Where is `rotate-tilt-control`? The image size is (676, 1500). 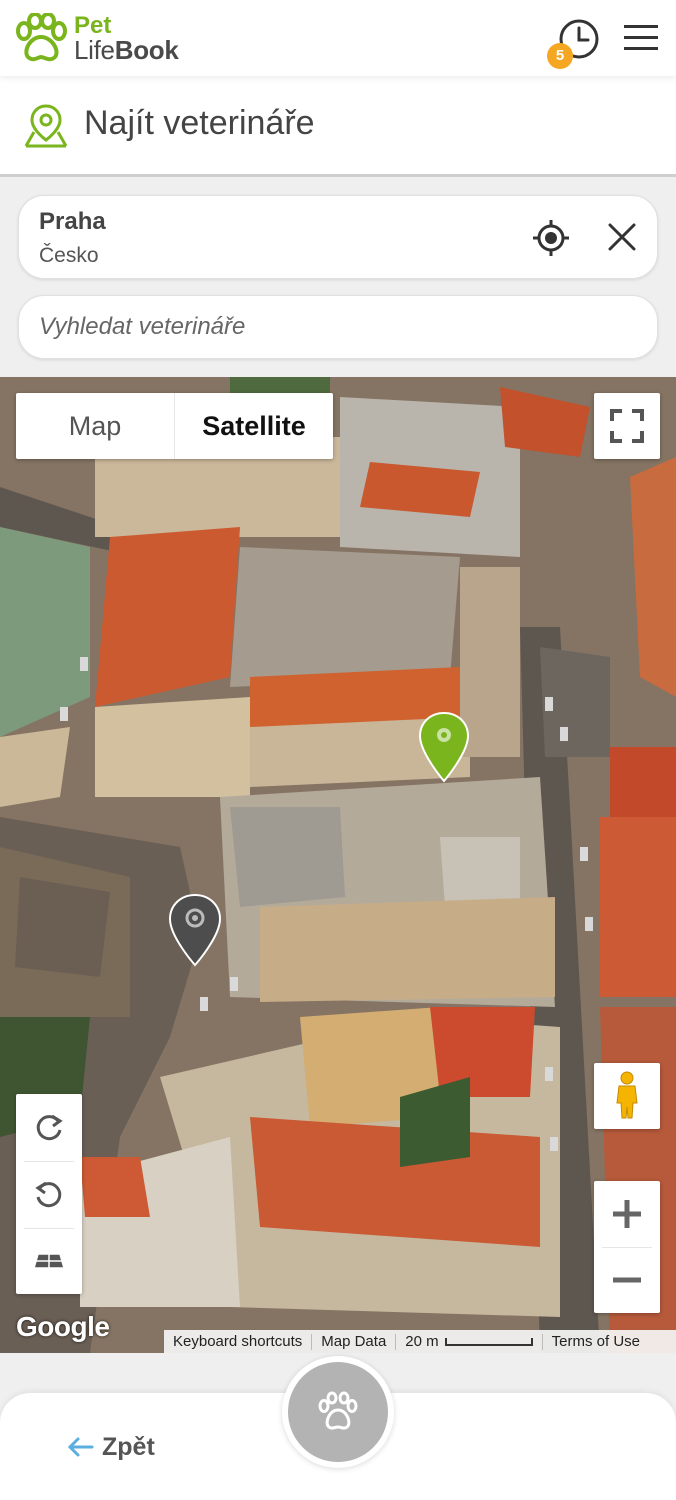
rotate-tilt-control is located at coordinates (49, 1194).